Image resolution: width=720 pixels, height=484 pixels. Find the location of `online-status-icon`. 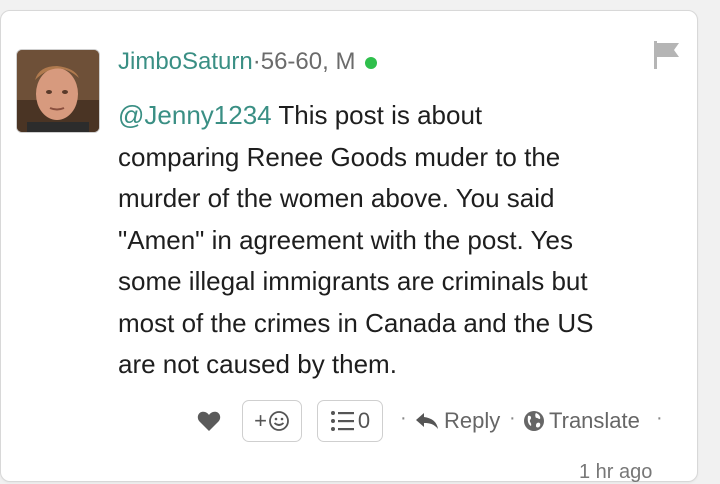

online-status-icon is located at coordinates (371, 63).